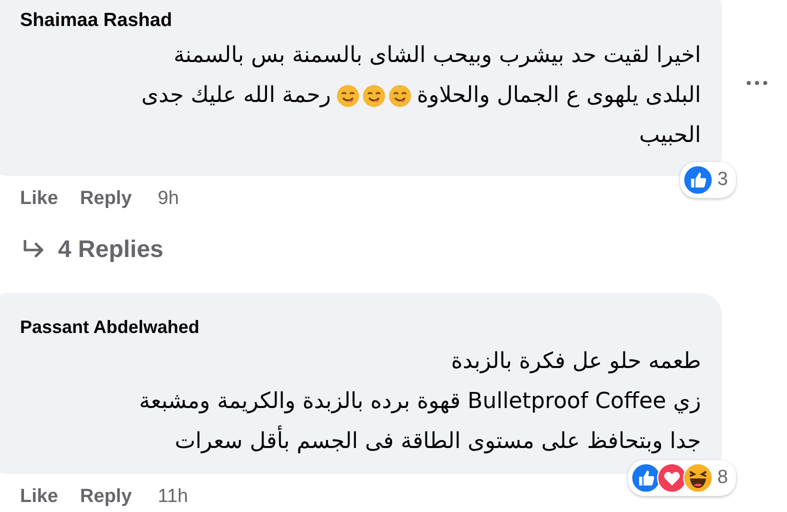  I want to click on comment-time: 9h, so click(168, 199).